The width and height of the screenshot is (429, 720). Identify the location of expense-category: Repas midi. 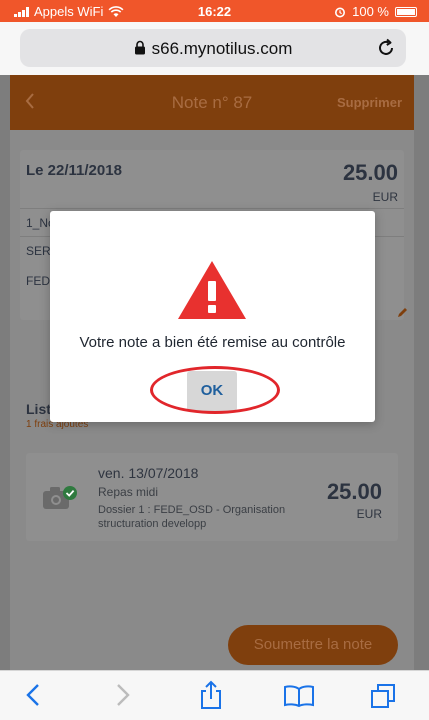
(128, 492).